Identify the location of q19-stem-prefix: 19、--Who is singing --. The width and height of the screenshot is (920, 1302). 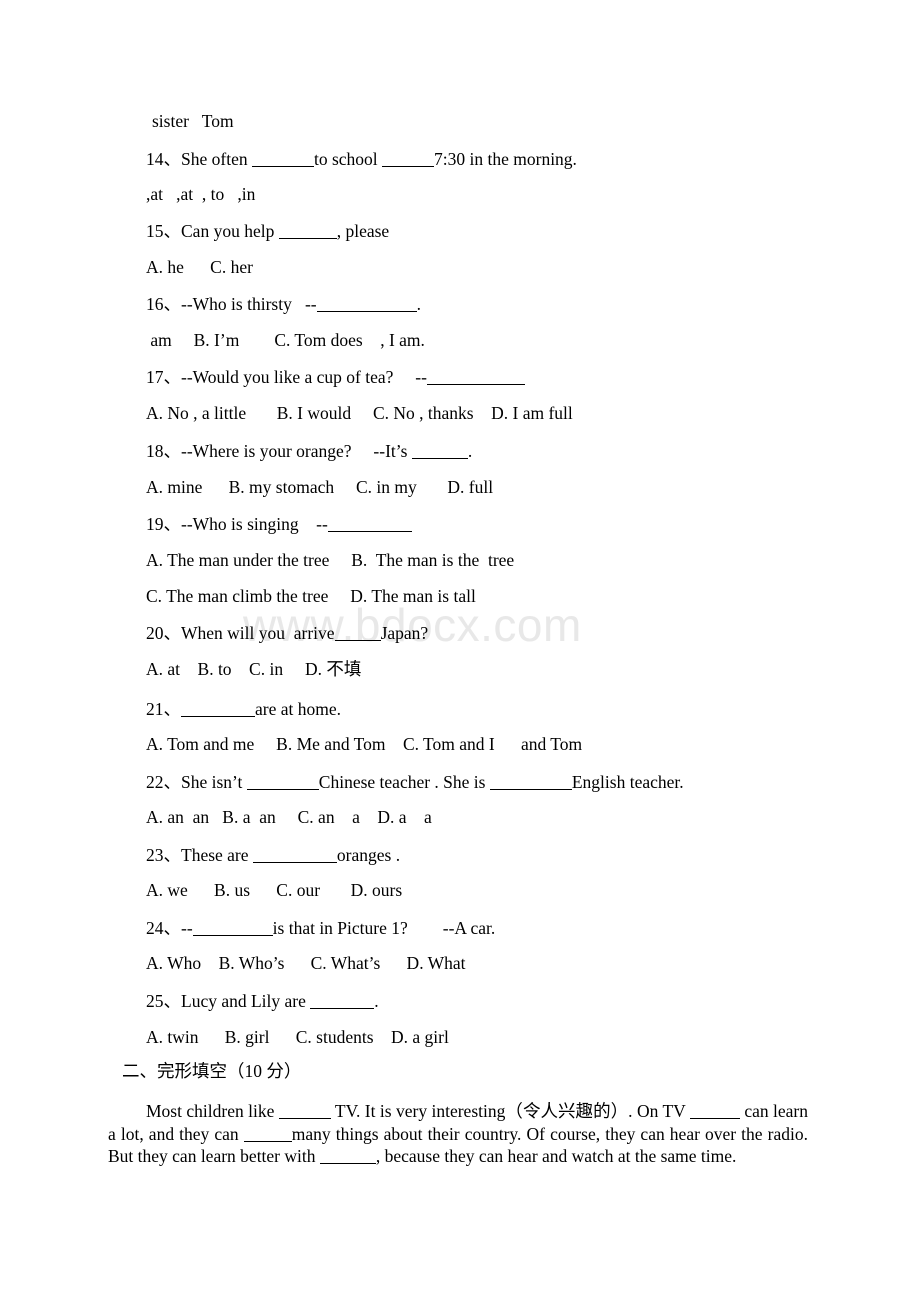
(237, 524).